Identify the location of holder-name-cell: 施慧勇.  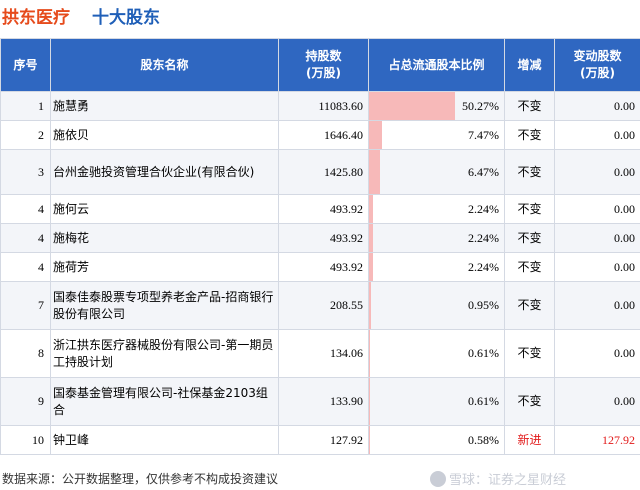
(164, 106).